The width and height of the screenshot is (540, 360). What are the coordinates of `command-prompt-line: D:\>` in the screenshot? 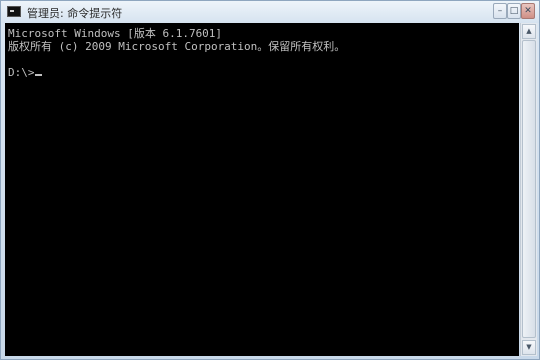 It's located at (263, 72).